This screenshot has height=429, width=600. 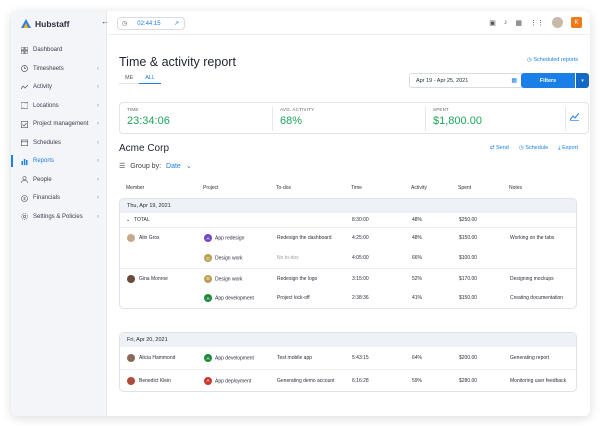 What do you see at coordinates (52, 24) in the screenshot?
I see `app-name: Hubstaff` at bounding box center [52, 24].